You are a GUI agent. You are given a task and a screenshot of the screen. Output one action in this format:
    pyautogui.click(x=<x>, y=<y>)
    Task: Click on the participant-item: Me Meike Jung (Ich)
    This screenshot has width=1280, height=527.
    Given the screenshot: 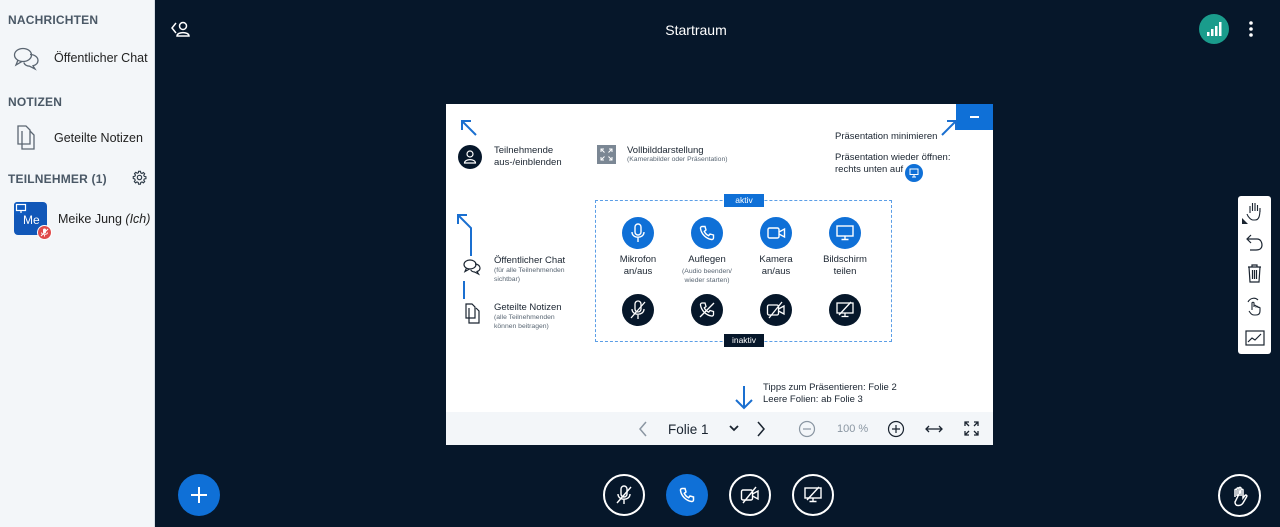 What is the action you would take?
    pyautogui.click(x=77, y=220)
    